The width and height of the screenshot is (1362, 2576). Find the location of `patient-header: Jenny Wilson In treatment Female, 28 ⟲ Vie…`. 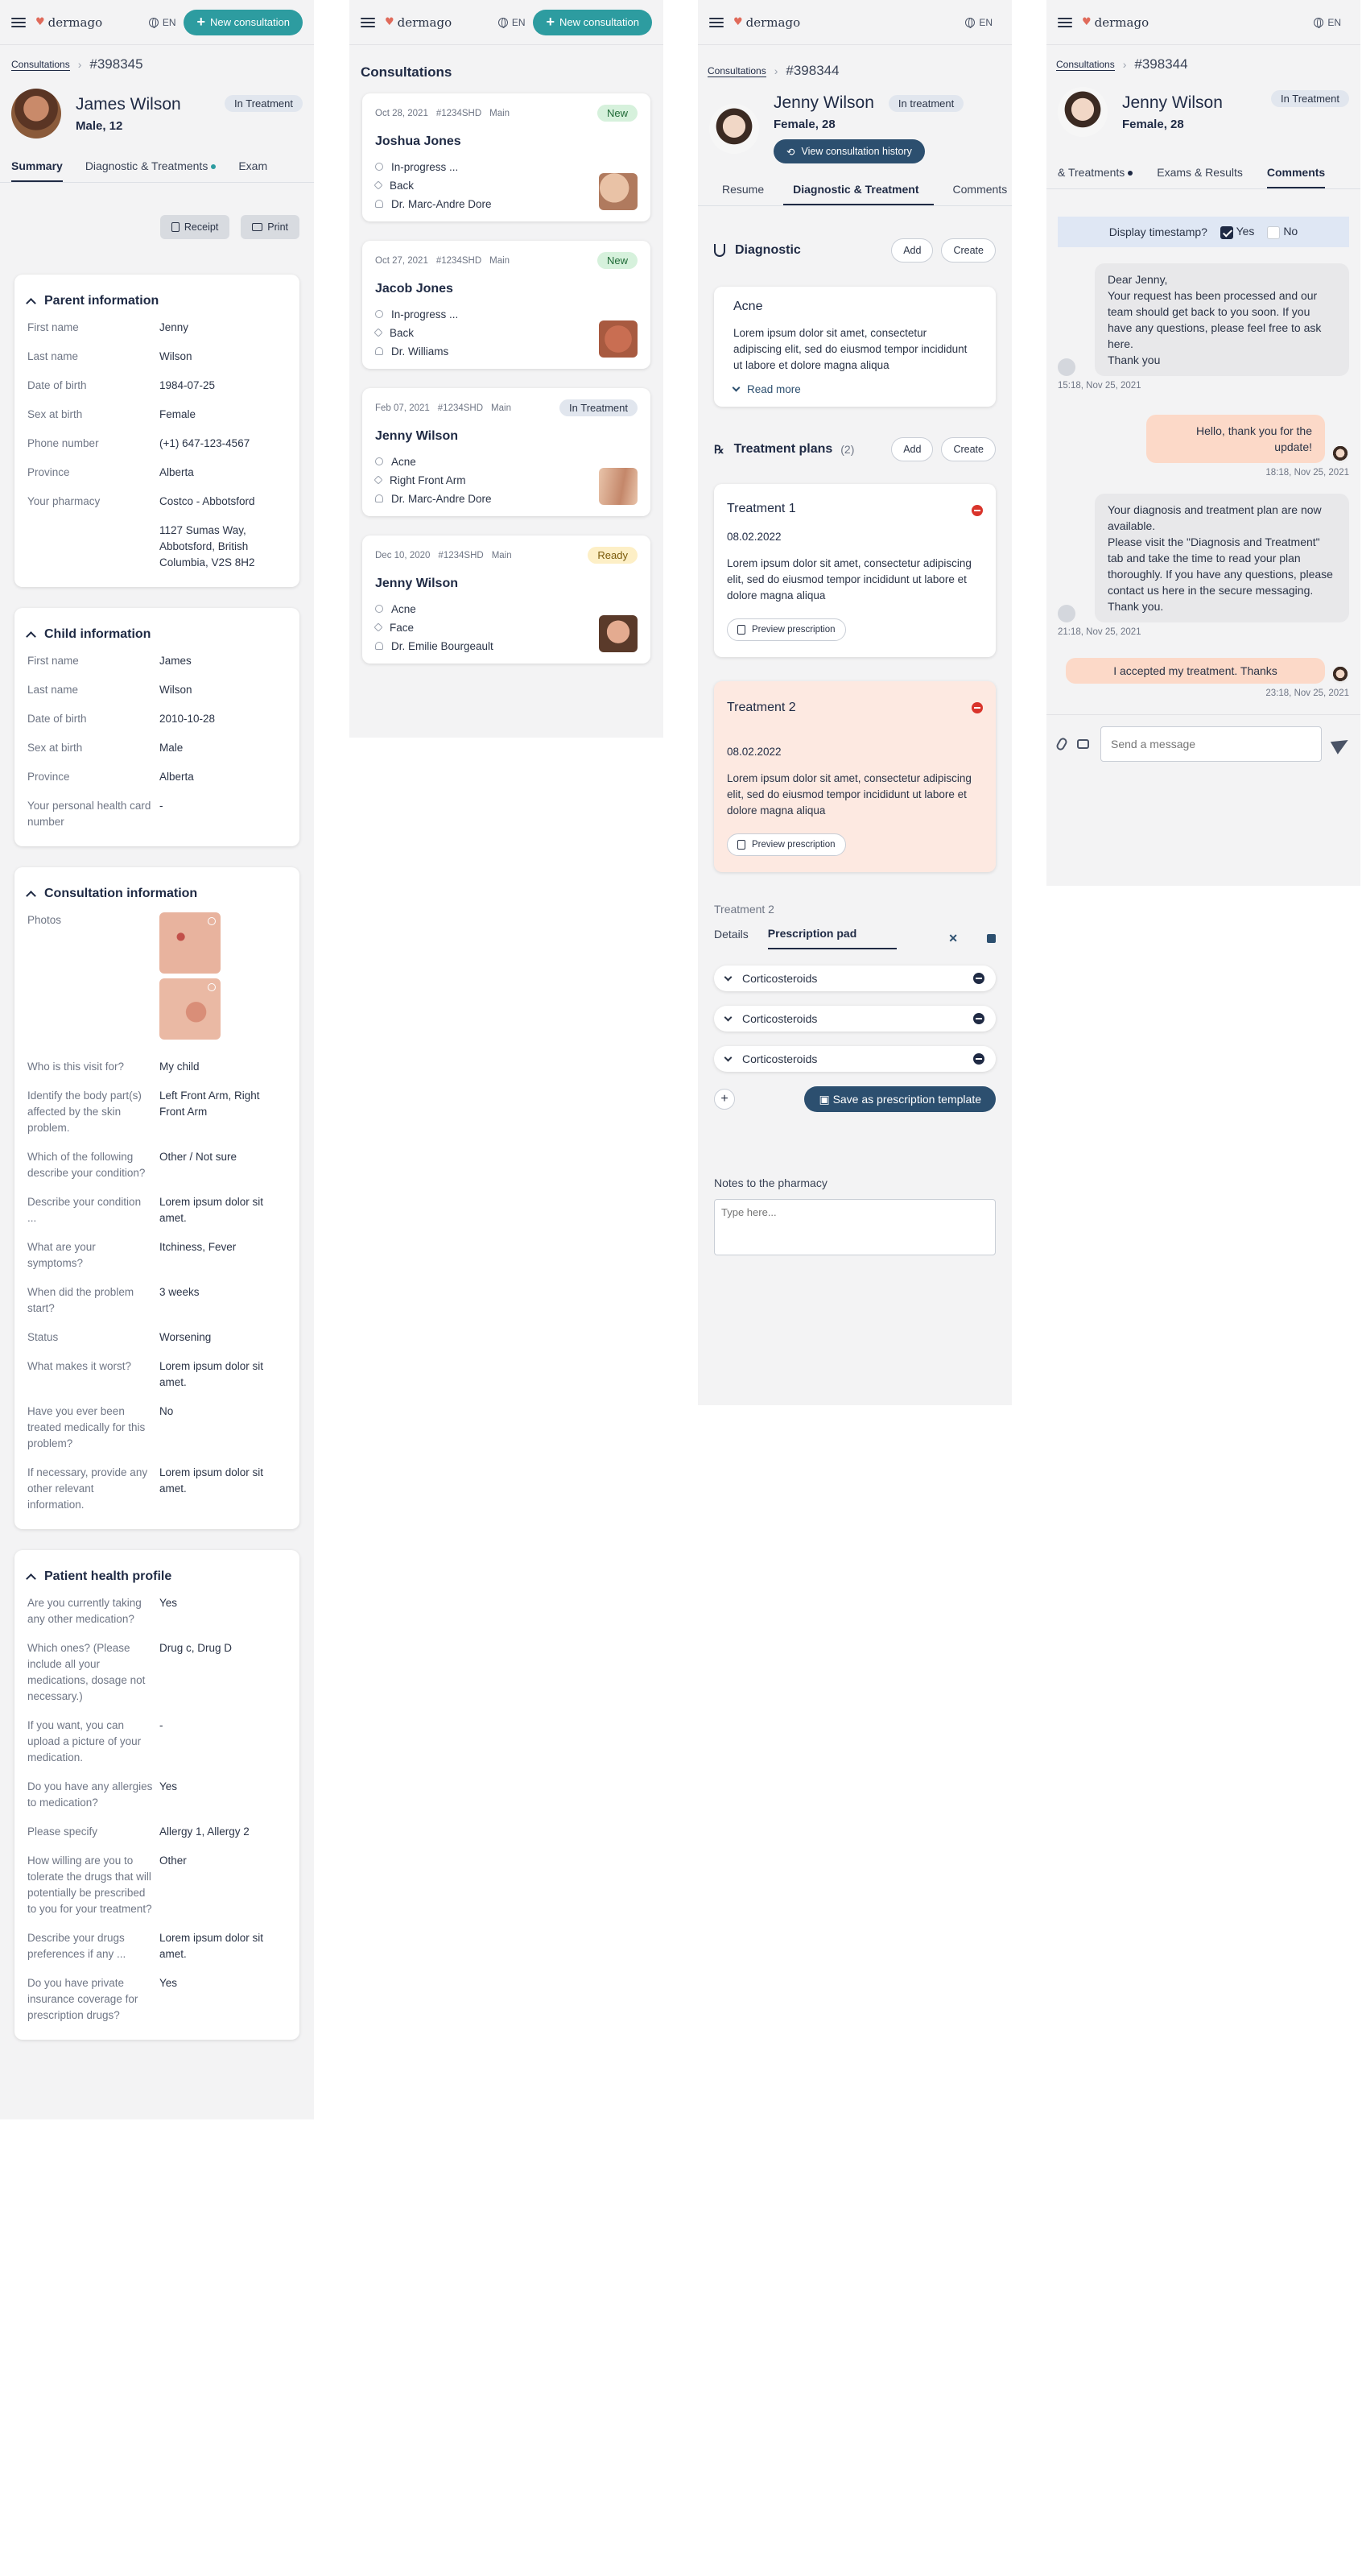

patient-header: Jenny Wilson In treatment Female, 28 ⟲ Vie… is located at coordinates (855, 121).